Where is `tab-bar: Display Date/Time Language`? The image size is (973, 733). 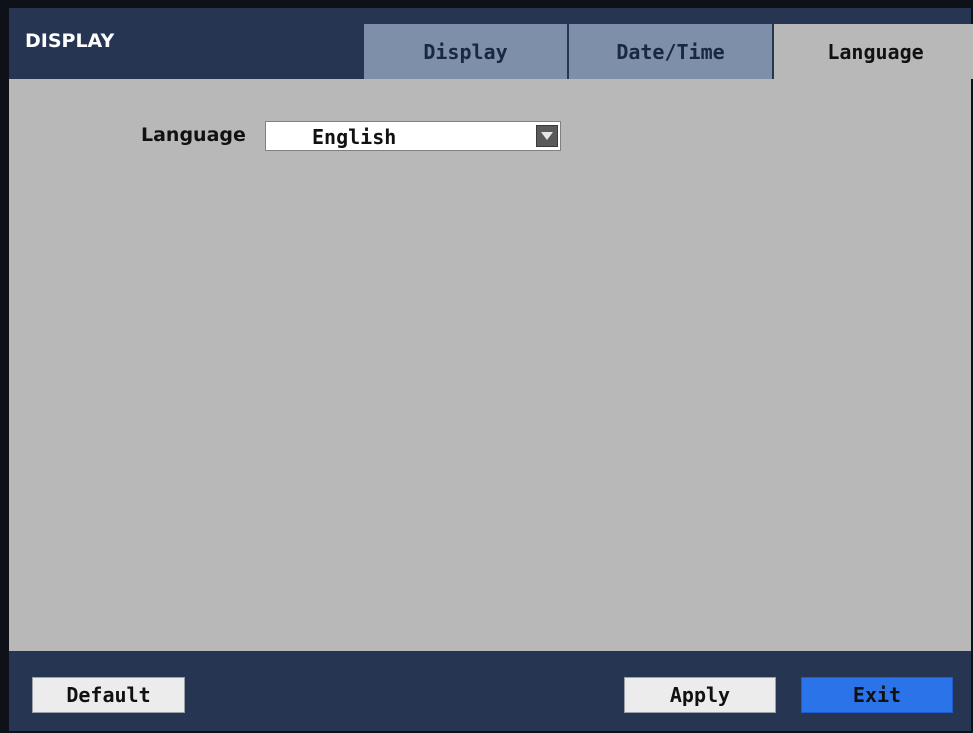 tab-bar: Display Date/Time Language is located at coordinates (668, 51).